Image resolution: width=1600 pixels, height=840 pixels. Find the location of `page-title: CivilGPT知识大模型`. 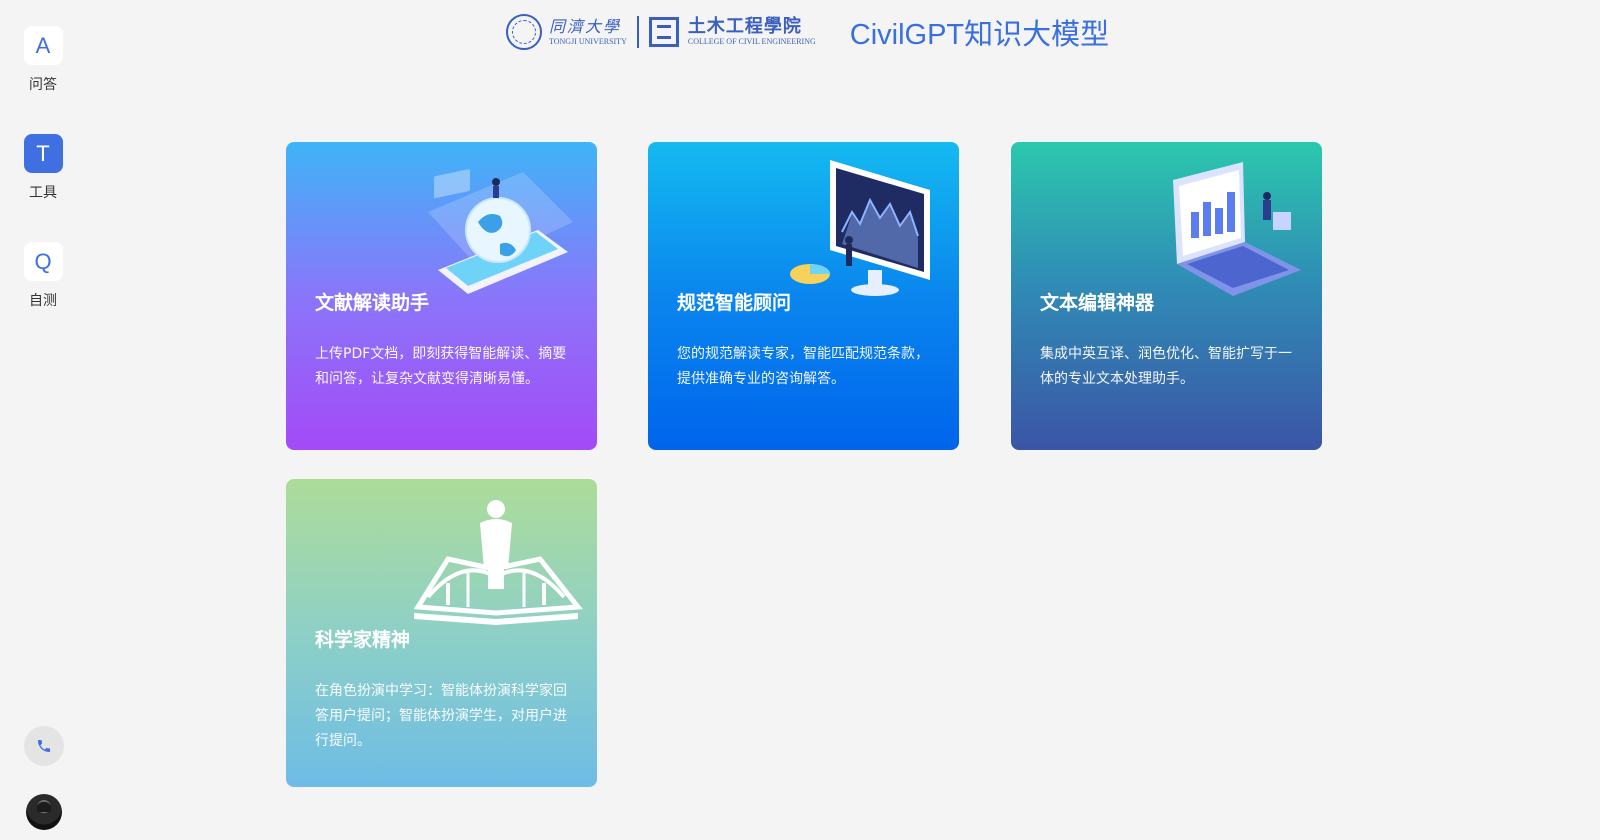

page-title: CivilGPT知识大模型 is located at coordinates (979, 35).